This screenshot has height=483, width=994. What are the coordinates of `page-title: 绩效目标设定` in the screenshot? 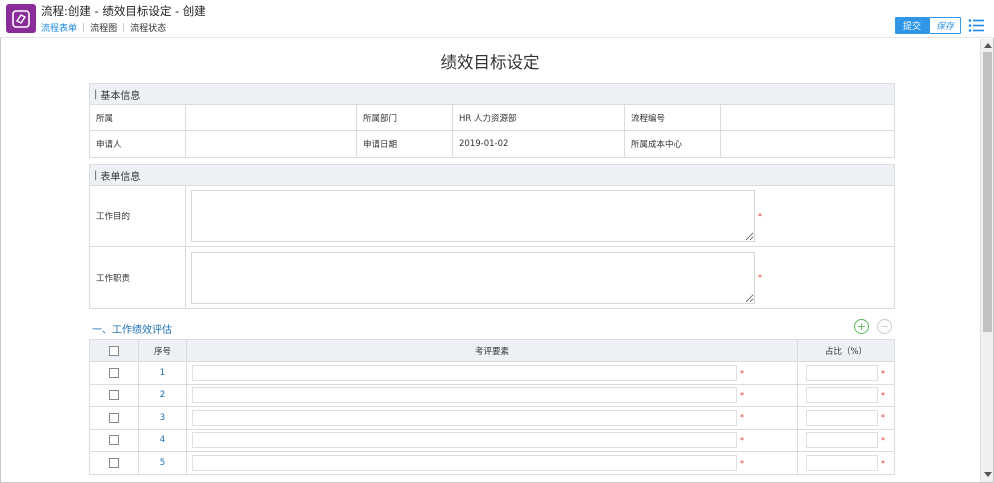 It's located at (490, 62).